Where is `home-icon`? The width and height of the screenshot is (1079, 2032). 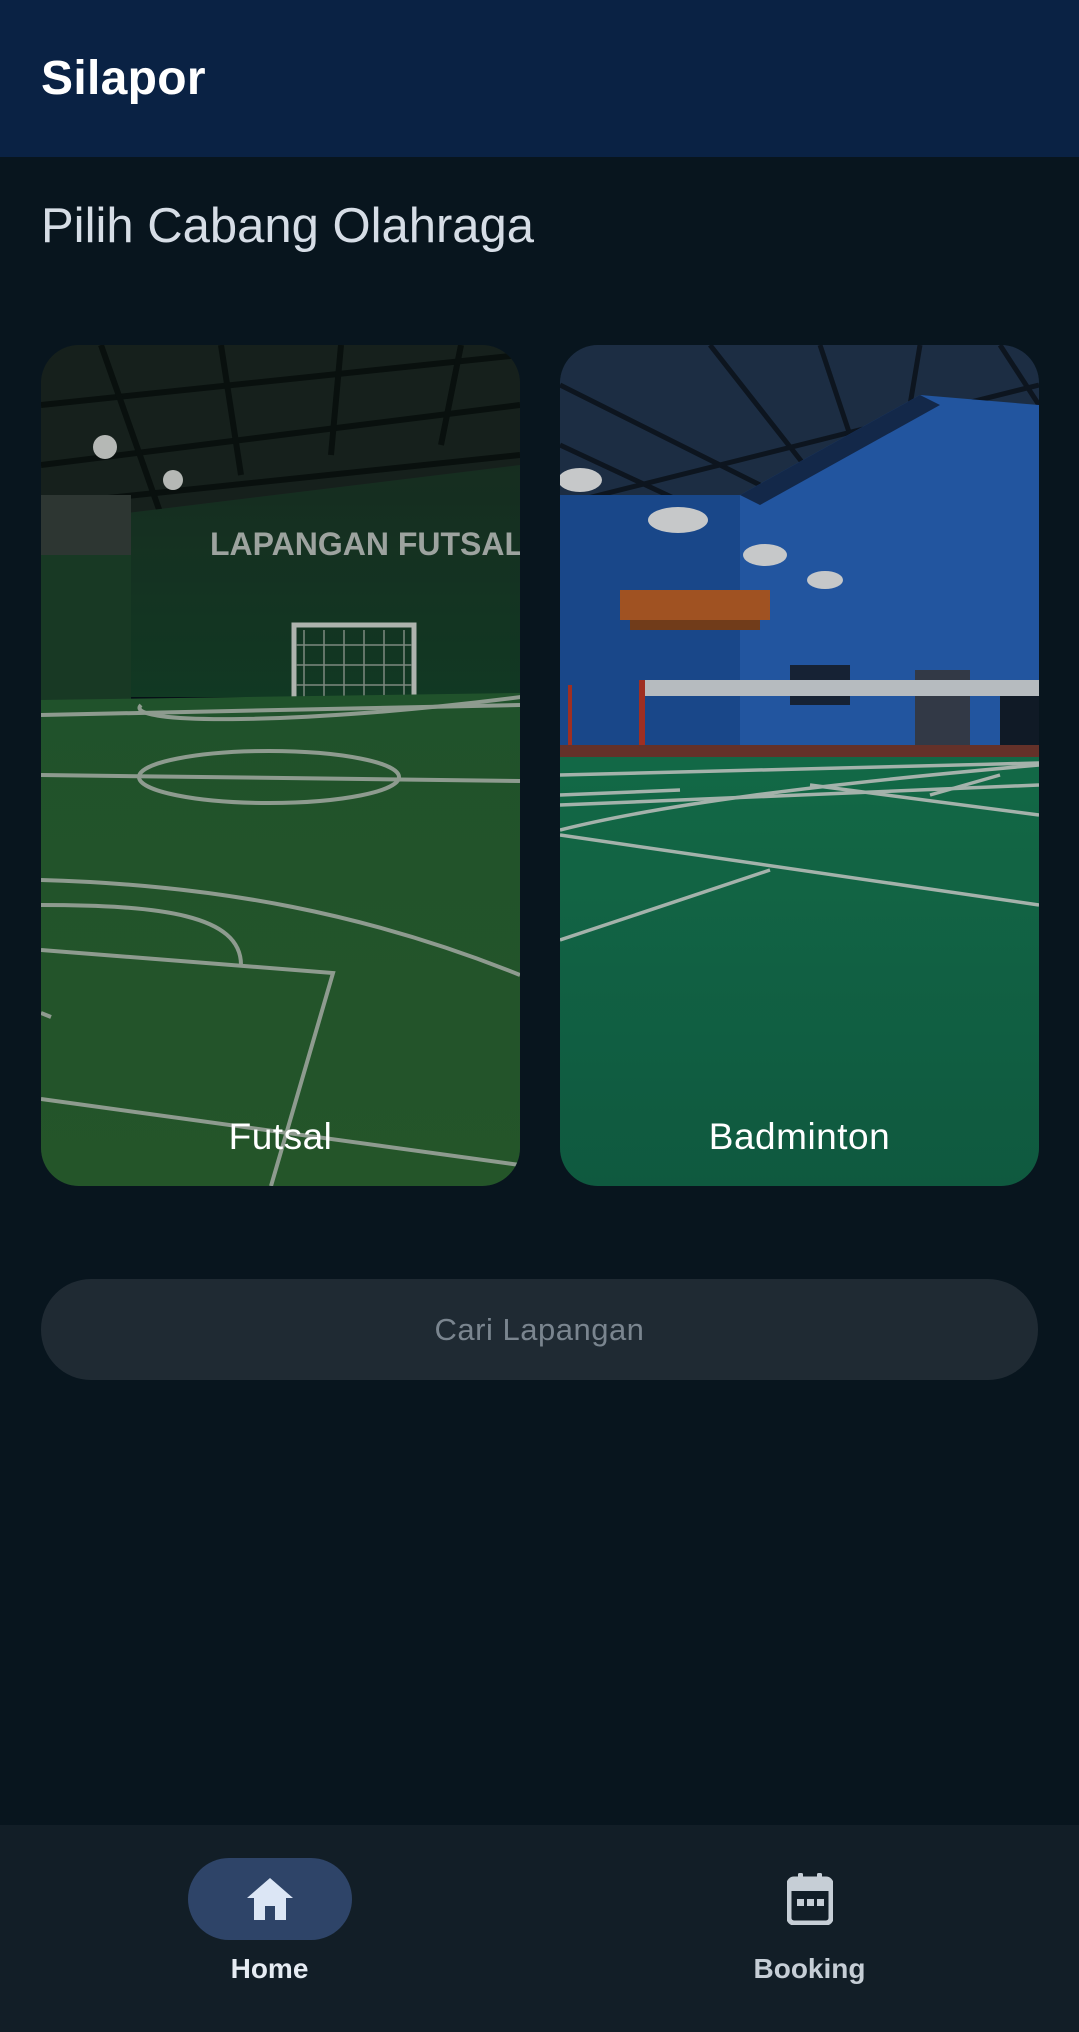 home-icon is located at coordinates (269, 1899).